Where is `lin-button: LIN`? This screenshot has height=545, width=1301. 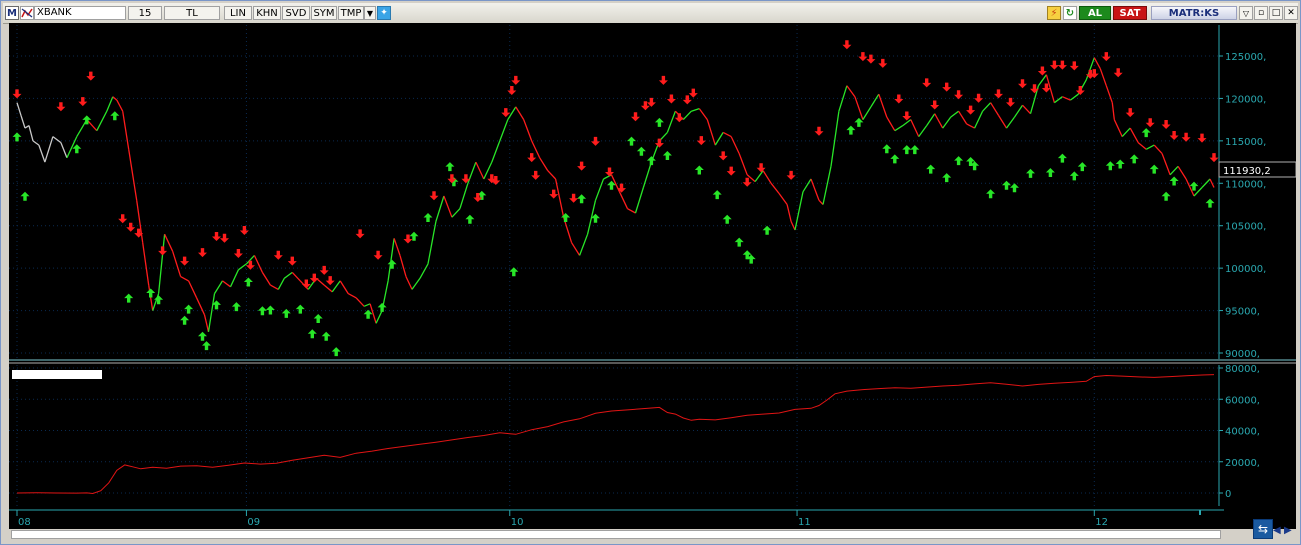 lin-button: LIN is located at coordinates (238, 13).